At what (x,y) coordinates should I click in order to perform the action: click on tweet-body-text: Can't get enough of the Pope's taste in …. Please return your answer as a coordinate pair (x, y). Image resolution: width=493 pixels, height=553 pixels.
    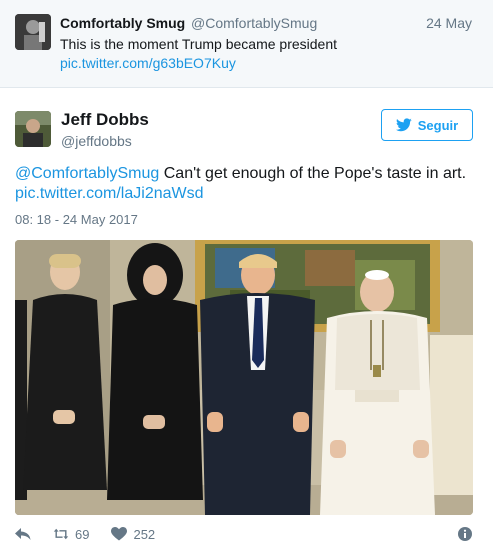
    Looking at the image, I should click on (313, 173).